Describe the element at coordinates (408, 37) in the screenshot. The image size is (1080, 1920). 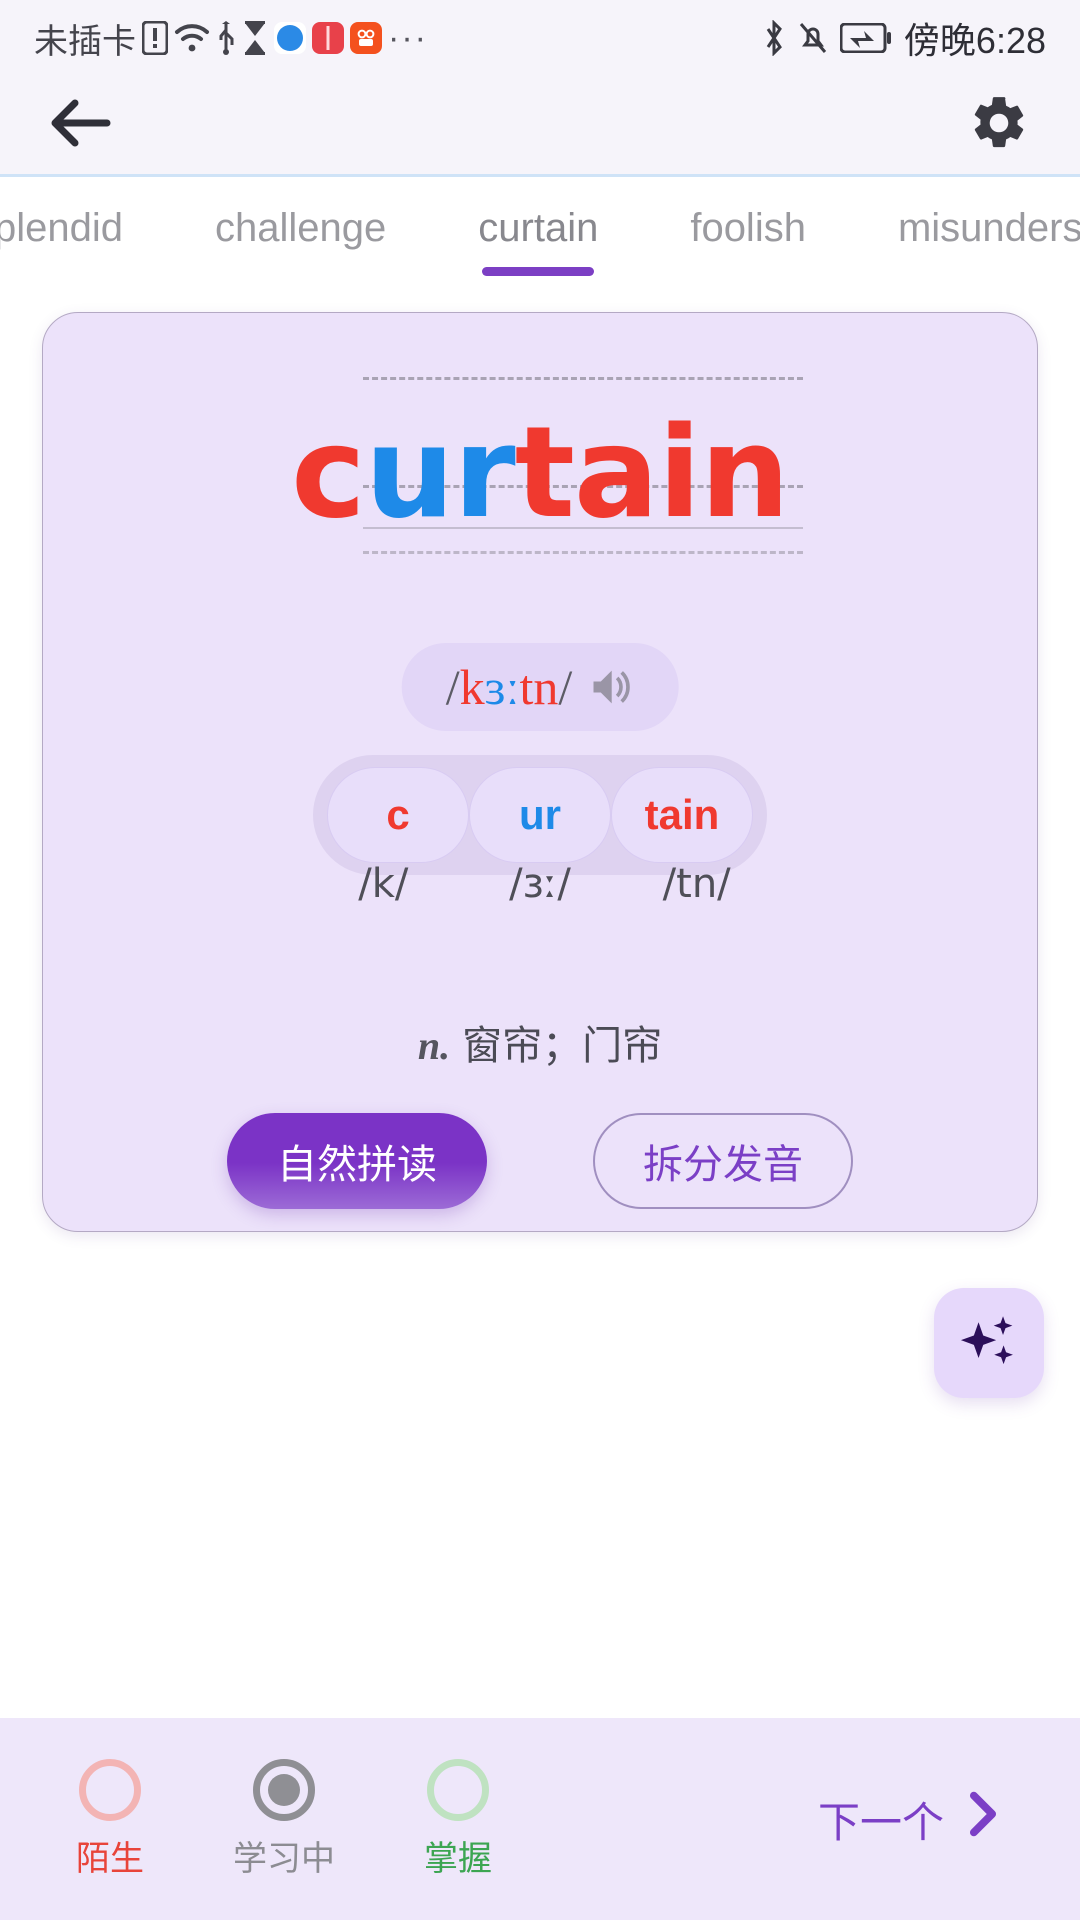
I see `more-dots-icon: ···` at that location.